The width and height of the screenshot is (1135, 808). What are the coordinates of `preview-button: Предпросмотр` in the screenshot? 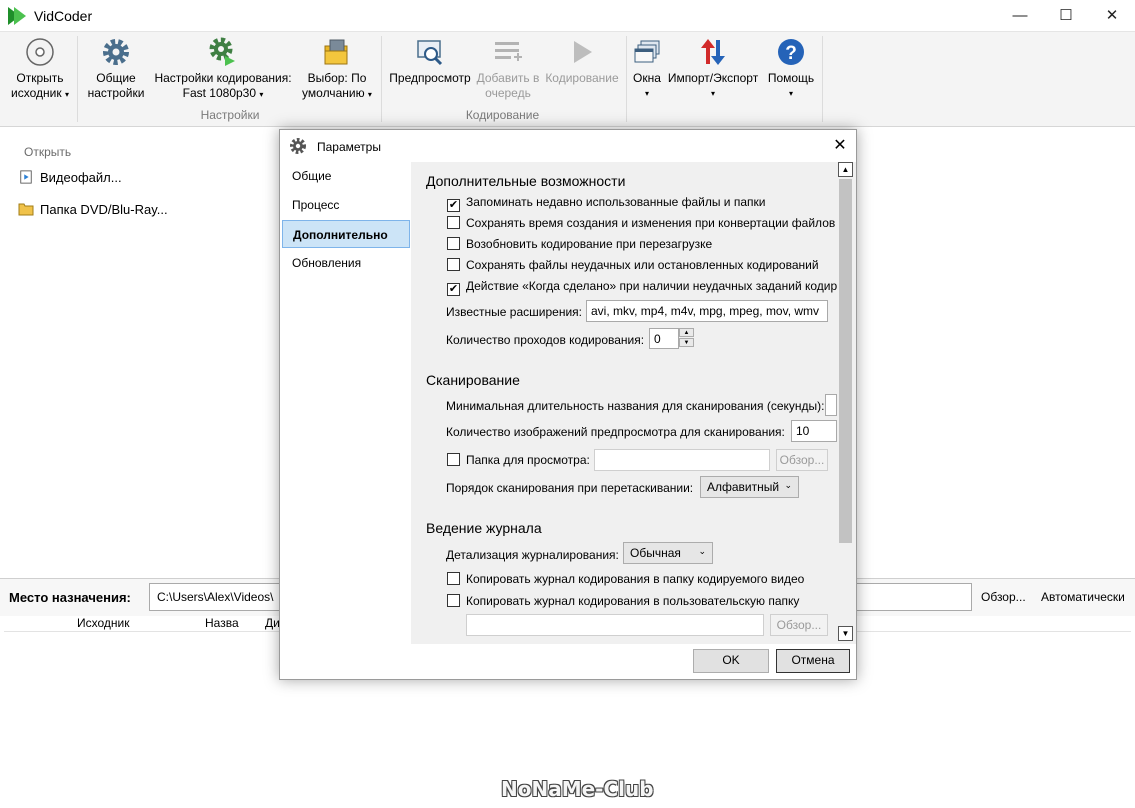 It's located at (430, 61).